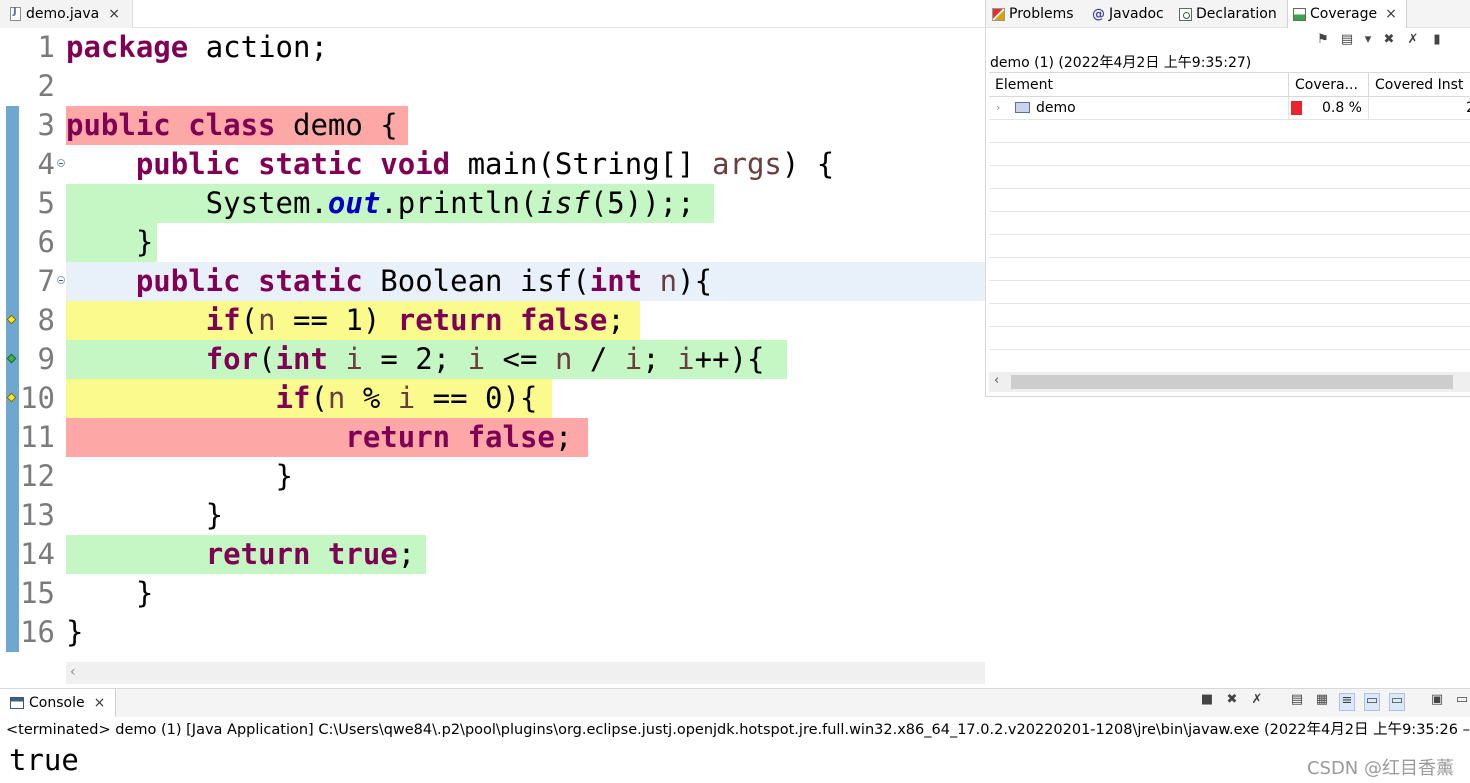 Image resolution: width=1470 pixels, height=783 pixels. I want to click on code-line: package action;, so click(197, 47).